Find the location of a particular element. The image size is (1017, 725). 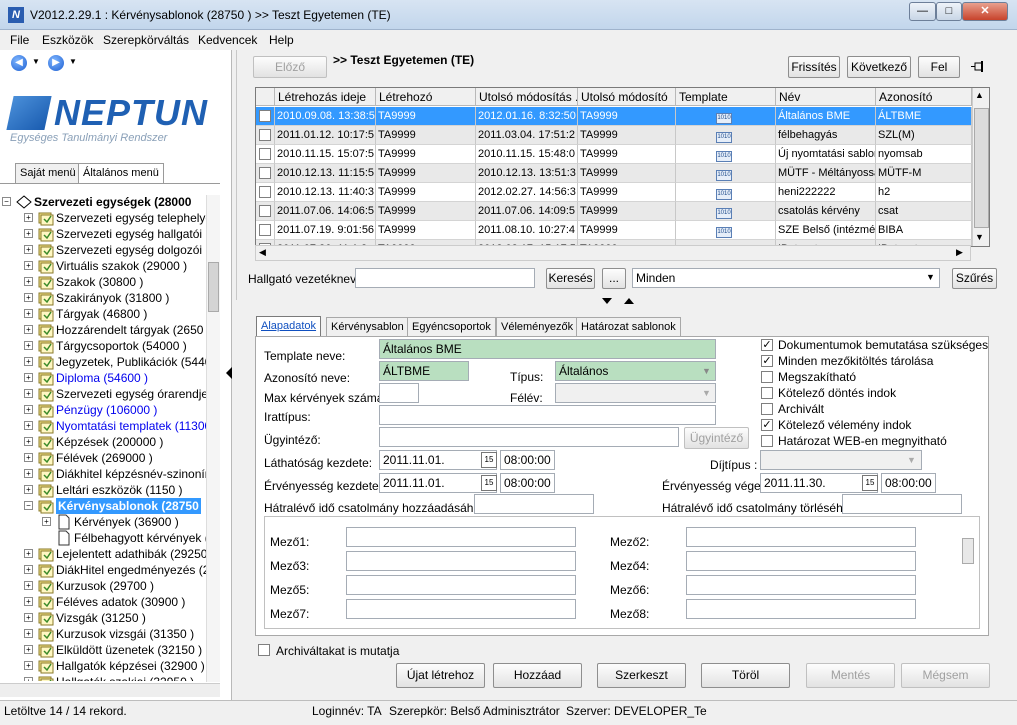

irat-input is located at coordinates (547, 415).